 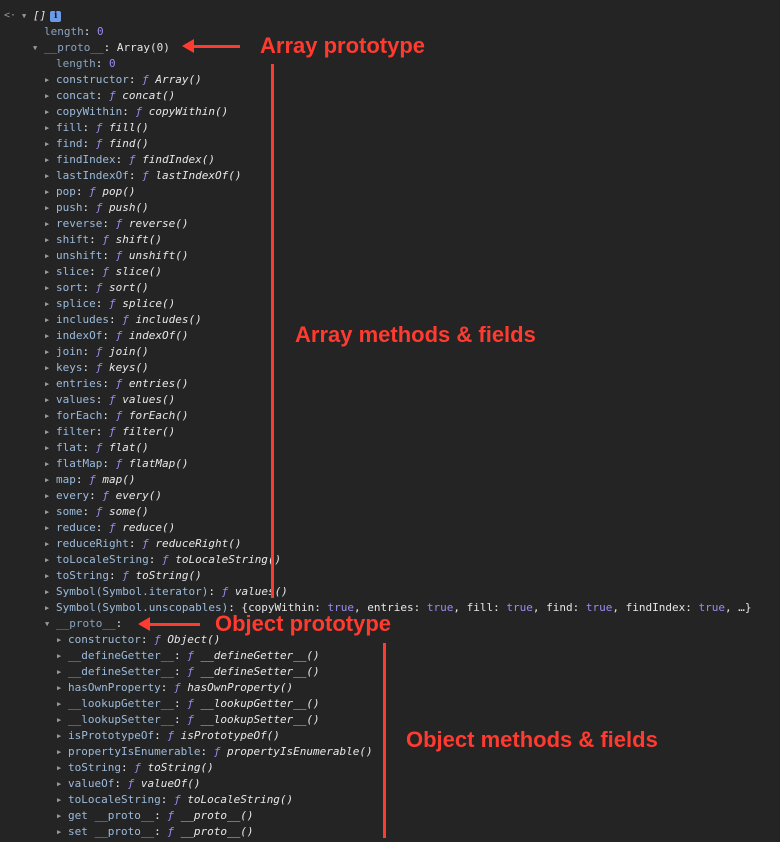 I want to click on root-array-row: ▼[] i, so click(x=42, y=16).